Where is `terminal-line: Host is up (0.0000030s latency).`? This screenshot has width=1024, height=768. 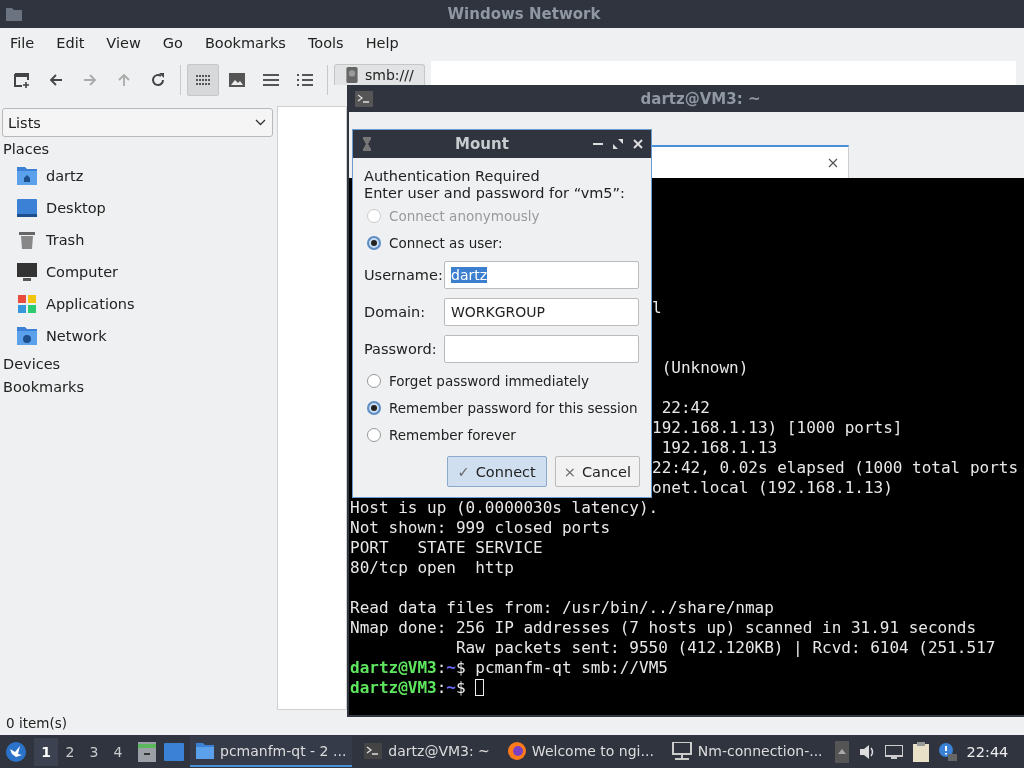 terminal-line: Host is up (0.0000030s latency). is located at coordinates (504, 507).